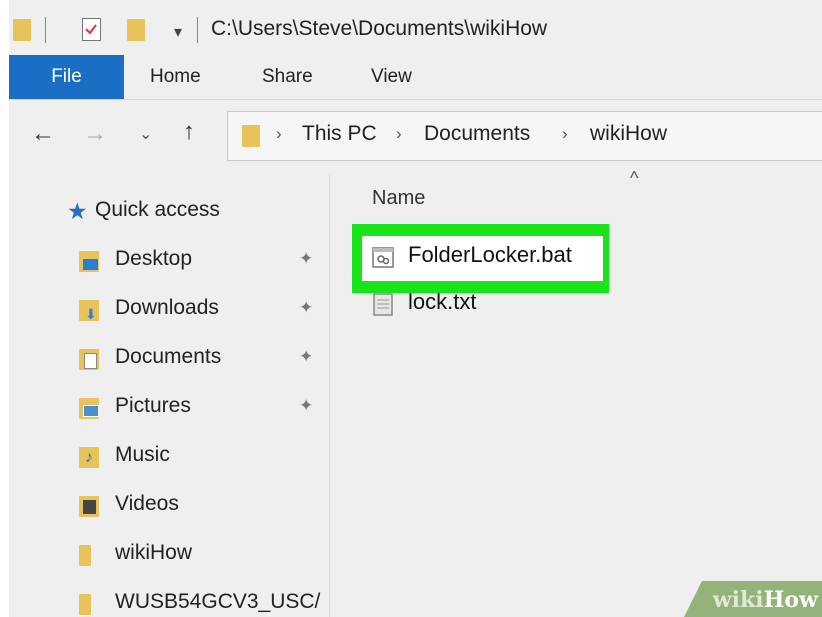  What do you see at coordinates (442, 301) in the screenshot?
I see `file-name: lock.txt` at bounding box center [442, 301].